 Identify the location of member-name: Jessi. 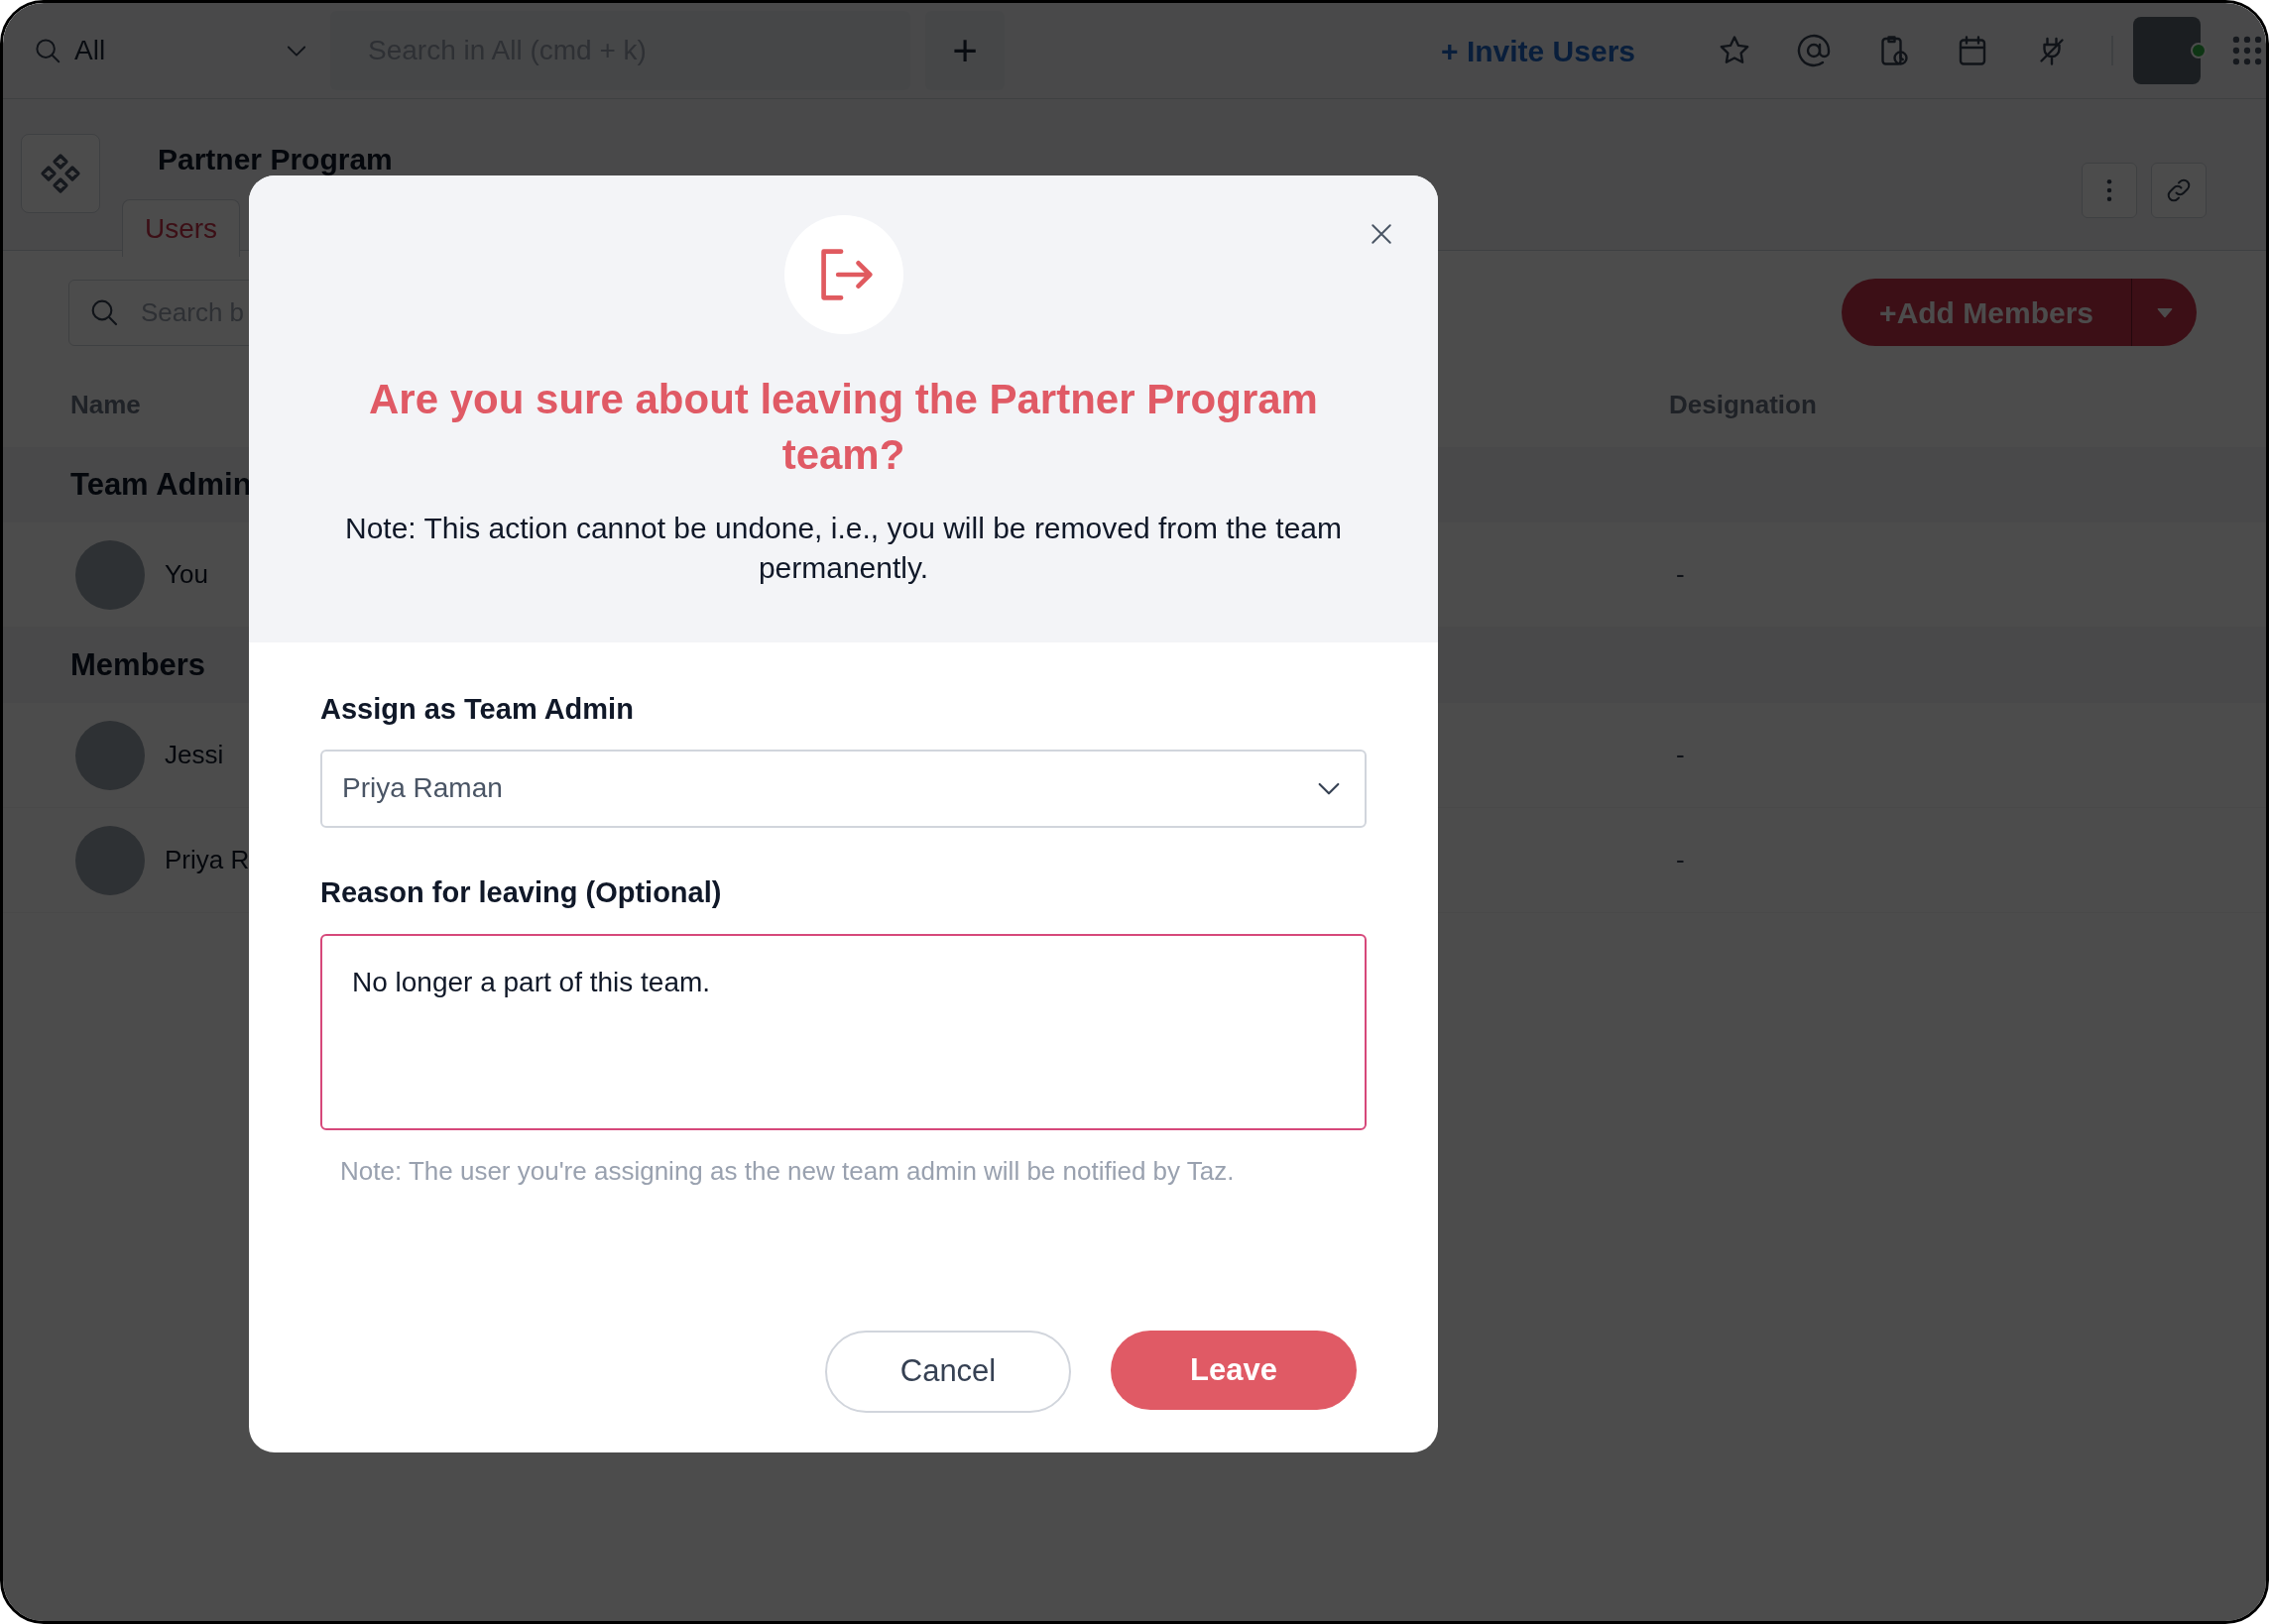
(195, 755).